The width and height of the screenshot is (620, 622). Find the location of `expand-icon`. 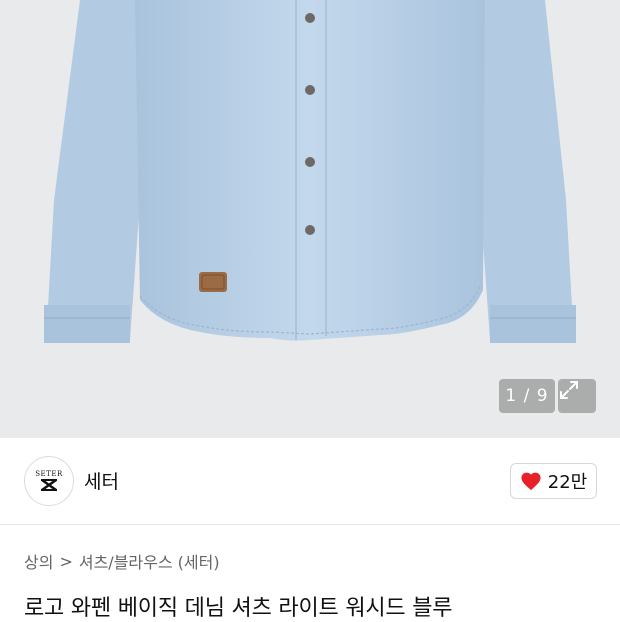

expand-icon is located at coordinates (569, 390).